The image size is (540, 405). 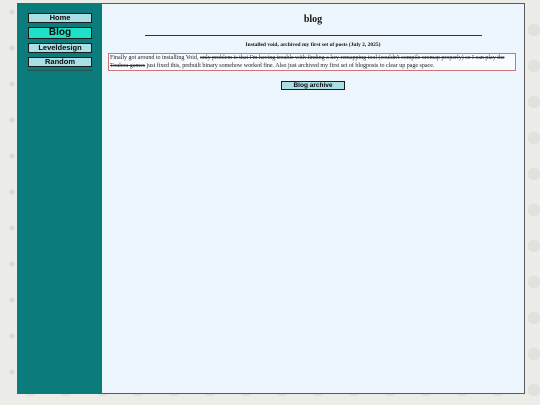 What do you see at coordinates (60, 62) in the screenshot?
I see `nav-random-button: Random` at bounding box center [60, 62].